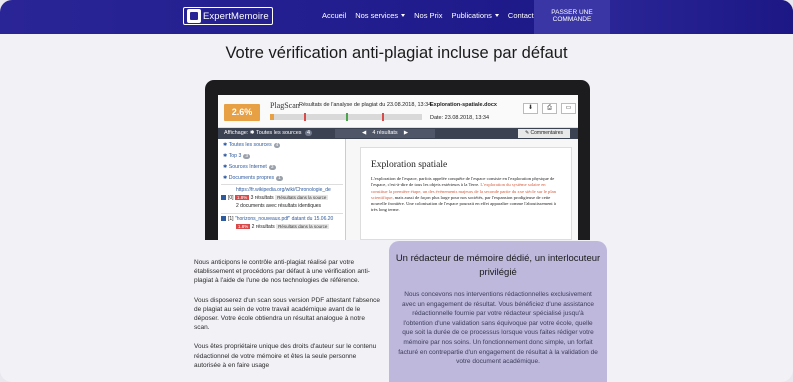  I want to click on score-bar, so click(346, 117).